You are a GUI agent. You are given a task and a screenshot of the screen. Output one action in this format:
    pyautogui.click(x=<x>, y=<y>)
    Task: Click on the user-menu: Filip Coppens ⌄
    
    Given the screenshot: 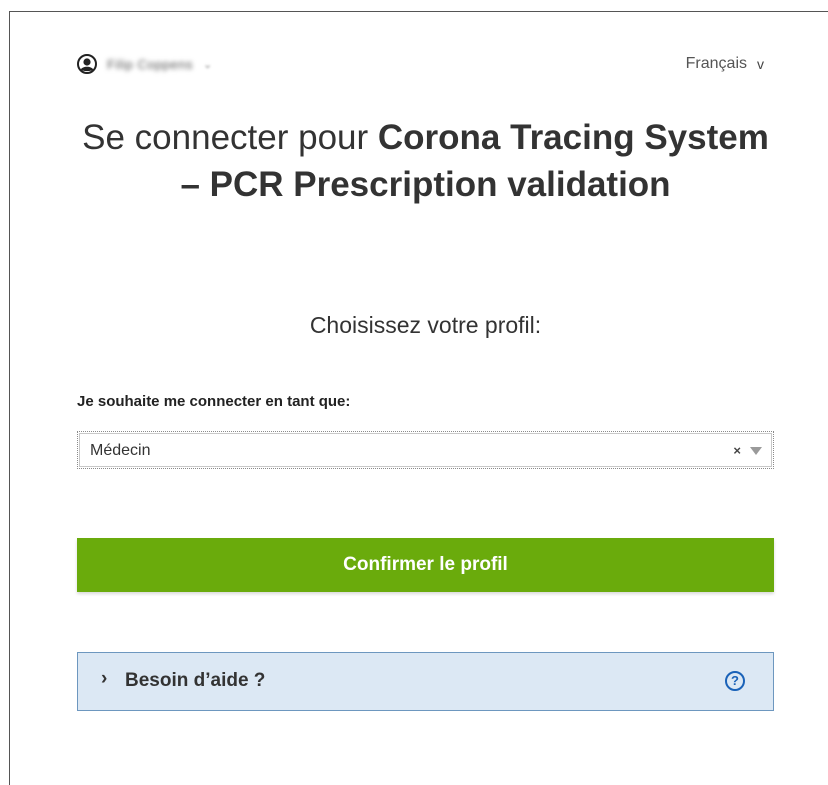 What is the action you would take?
    pyautogui.click(x=144, y=64)
    